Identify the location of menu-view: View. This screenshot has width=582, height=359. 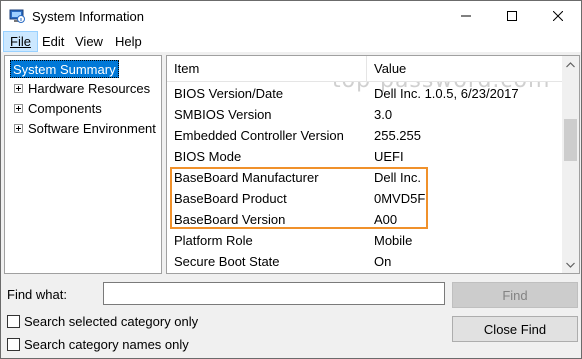
(89, 41).